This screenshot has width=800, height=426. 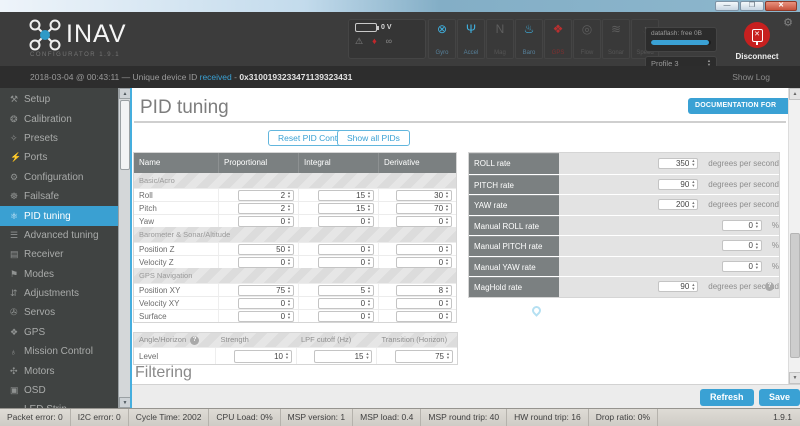 What do you see at coordinates (741, 246) in the screenshot?
I see `manual-pitch-rate-input: 0 ▲ ▼` at bounding box center [741, 246].